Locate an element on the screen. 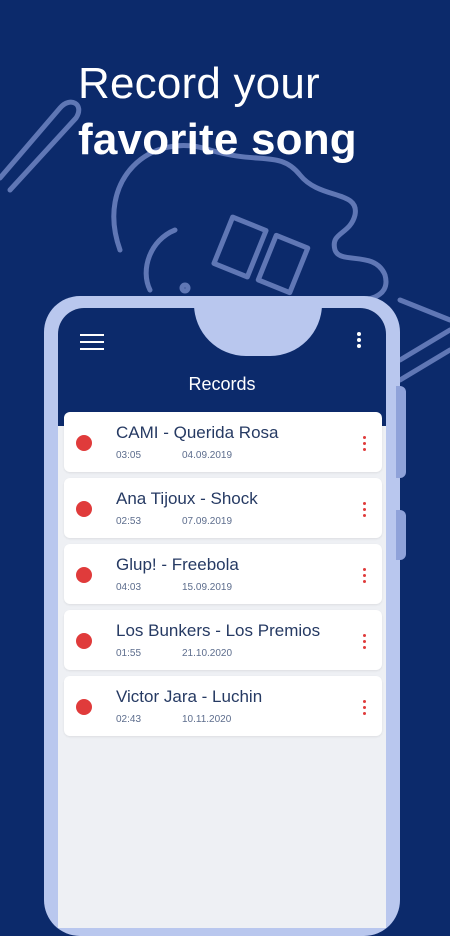  record-title: CAMI - Querida Rosa is located at coordinates (197, 432).